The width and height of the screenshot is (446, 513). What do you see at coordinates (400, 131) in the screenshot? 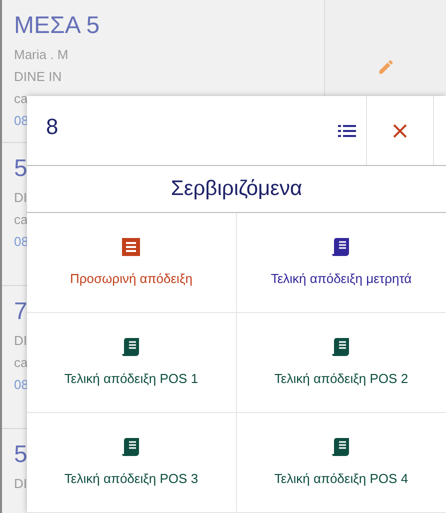
I see `close-icon` at bounding box center [400, 131].